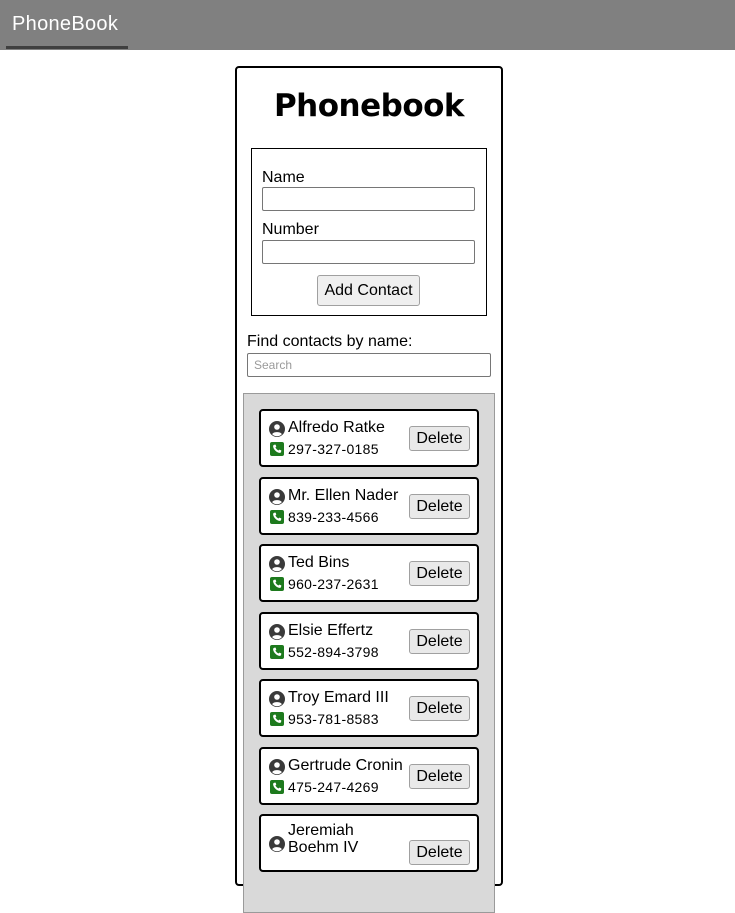 The image size is (735, 913). Describe the element at coordinates (369, 232) in the screenshot. I see `add-contact-form: Name Number Add Contact` at that location.